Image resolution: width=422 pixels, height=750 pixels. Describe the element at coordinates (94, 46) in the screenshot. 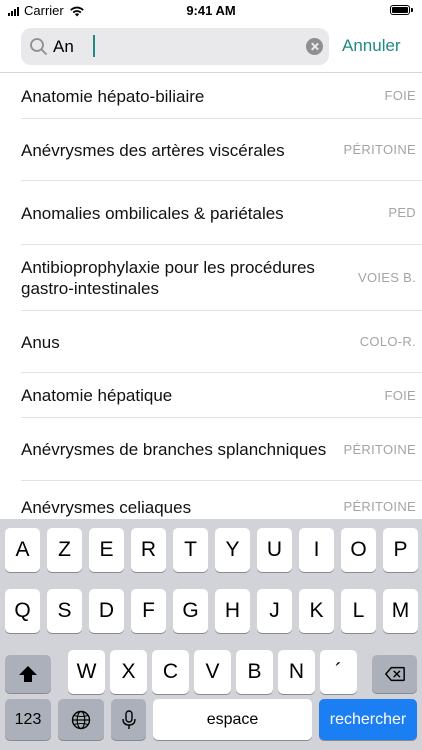

I see `text-cursor` at that location.